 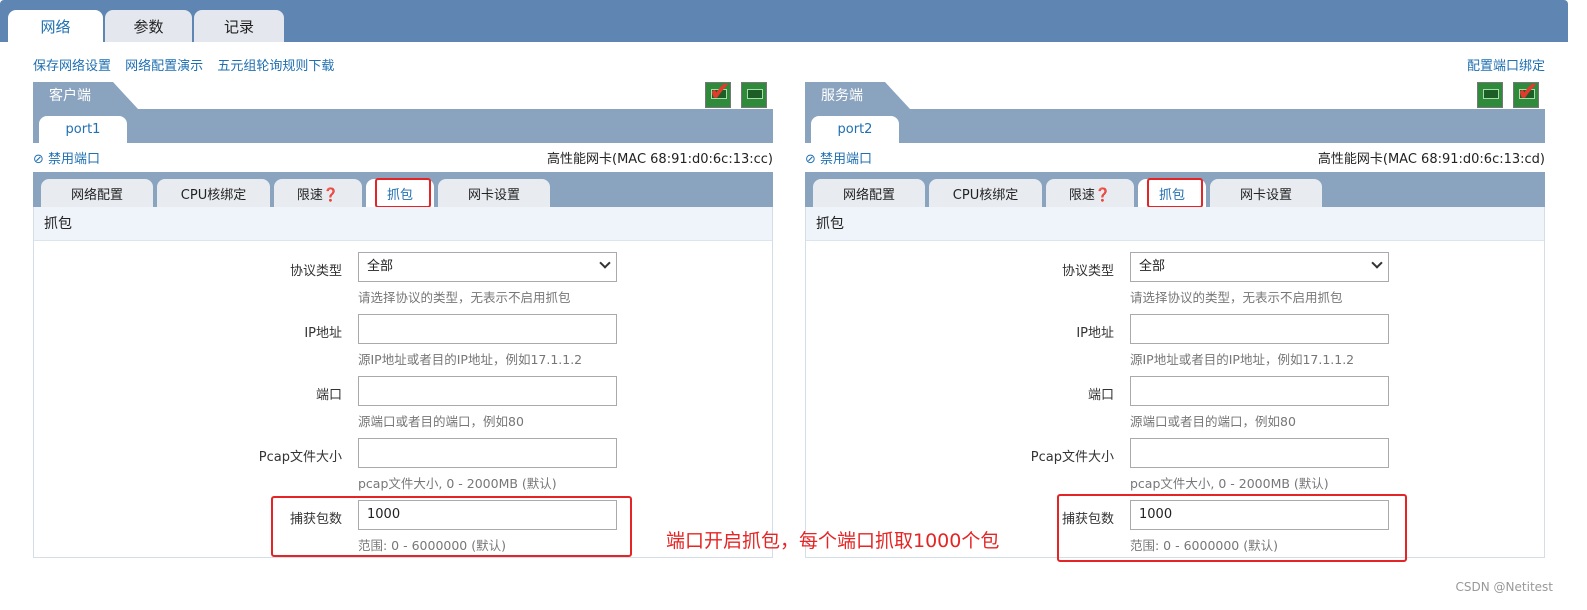 I want to click on panel-title: 服务端, so click(x=845, y=95).